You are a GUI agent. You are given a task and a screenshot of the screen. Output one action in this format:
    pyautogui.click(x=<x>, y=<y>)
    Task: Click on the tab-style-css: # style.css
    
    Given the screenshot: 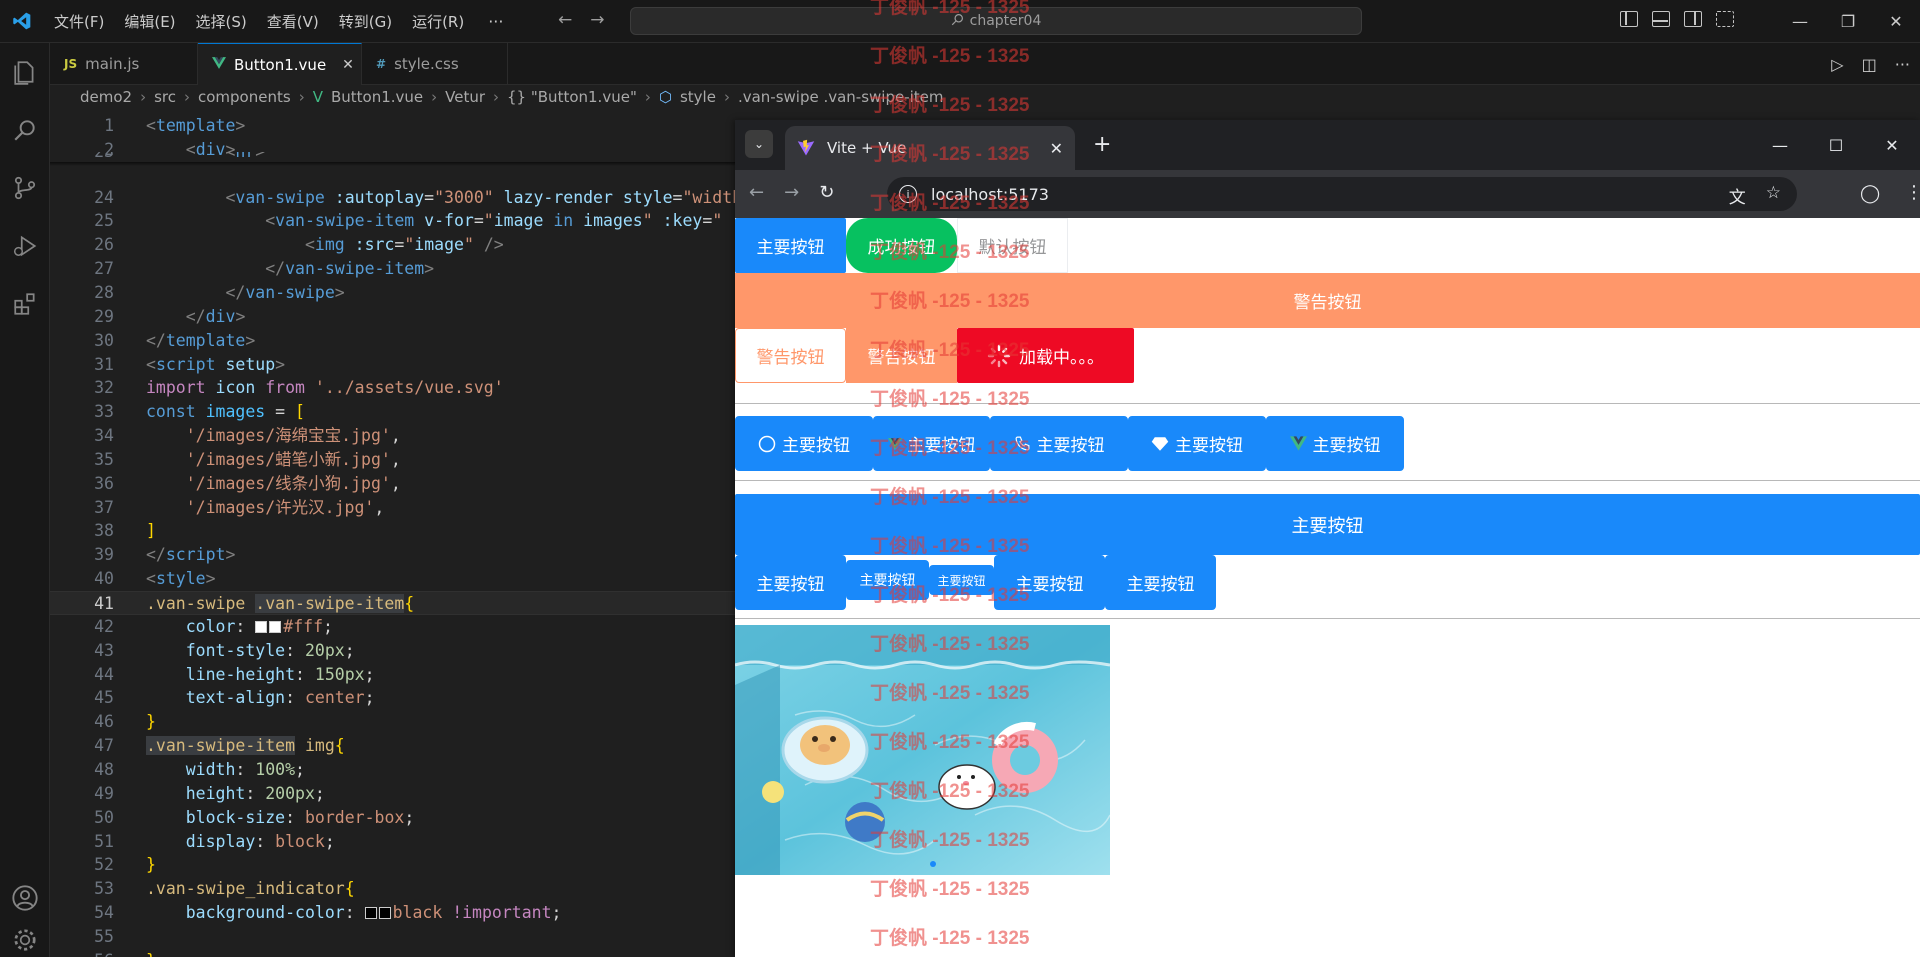 What is the action you would take?
    pyautogui.click(x=435, y=64)
    